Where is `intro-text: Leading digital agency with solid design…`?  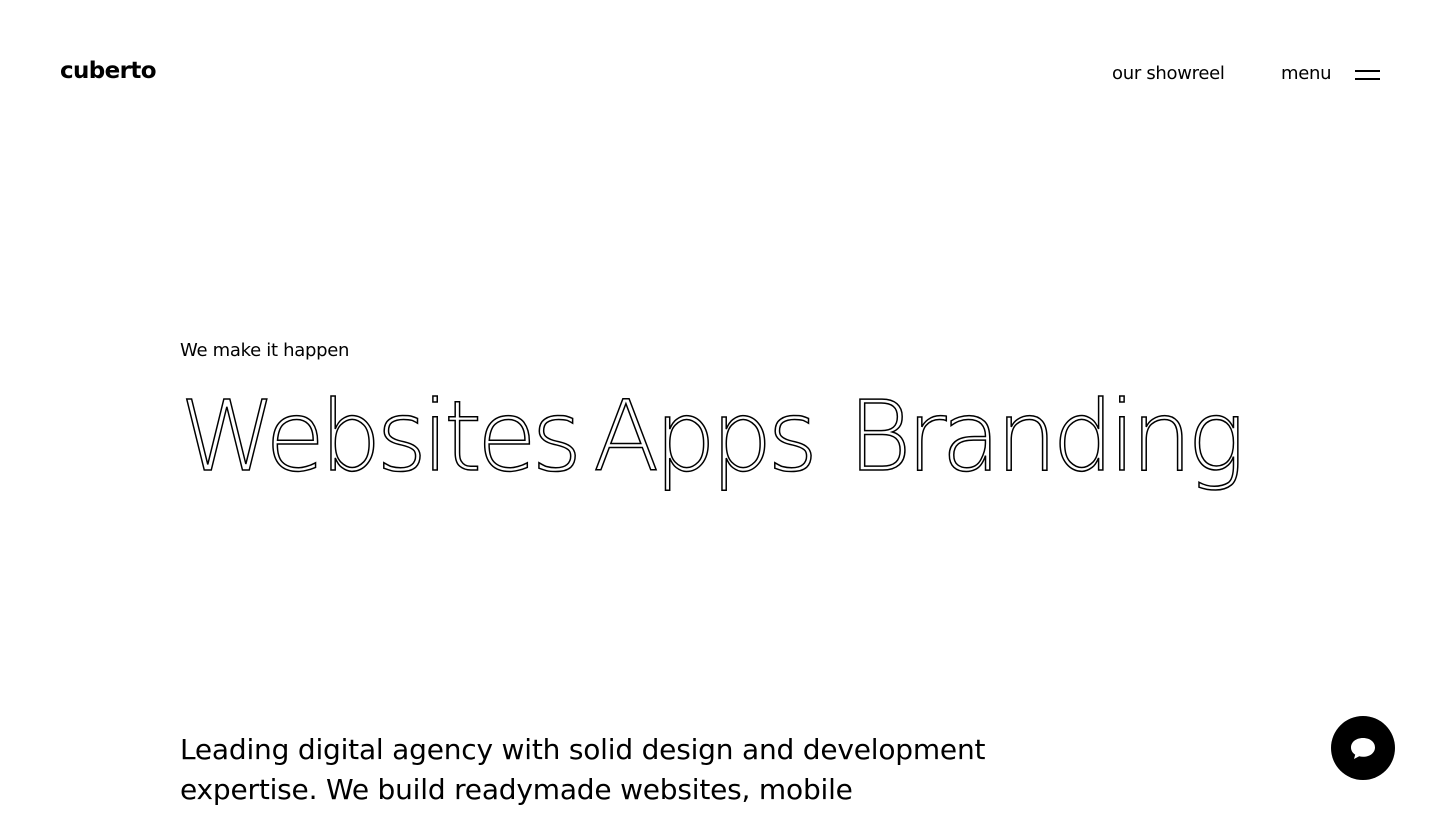
intro-text: Leading digital agency with solid design… is located at coordinates (583, 769).